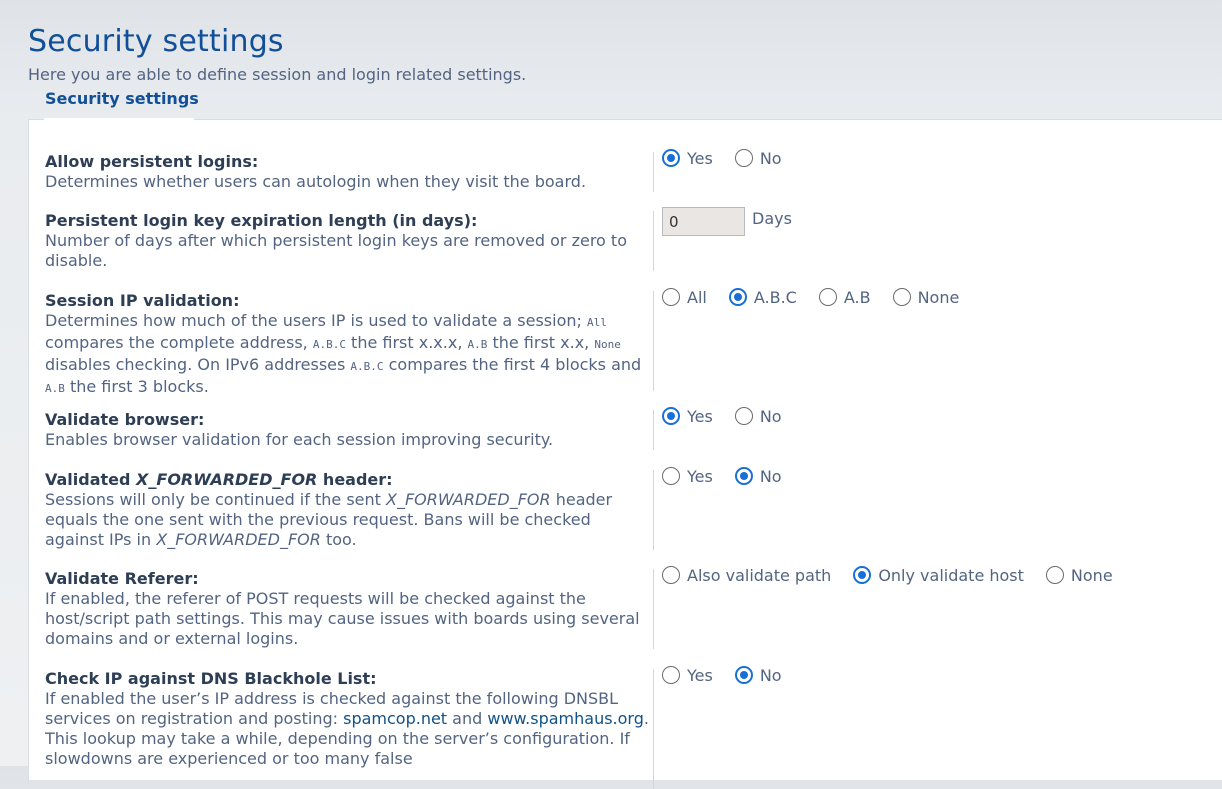 This screenshot has width=1222, height=789. What do you see at coordinates (122, 98) in the screenshot?
I see `fieldset-legend: Security settings` at bounding box center [122, 98].